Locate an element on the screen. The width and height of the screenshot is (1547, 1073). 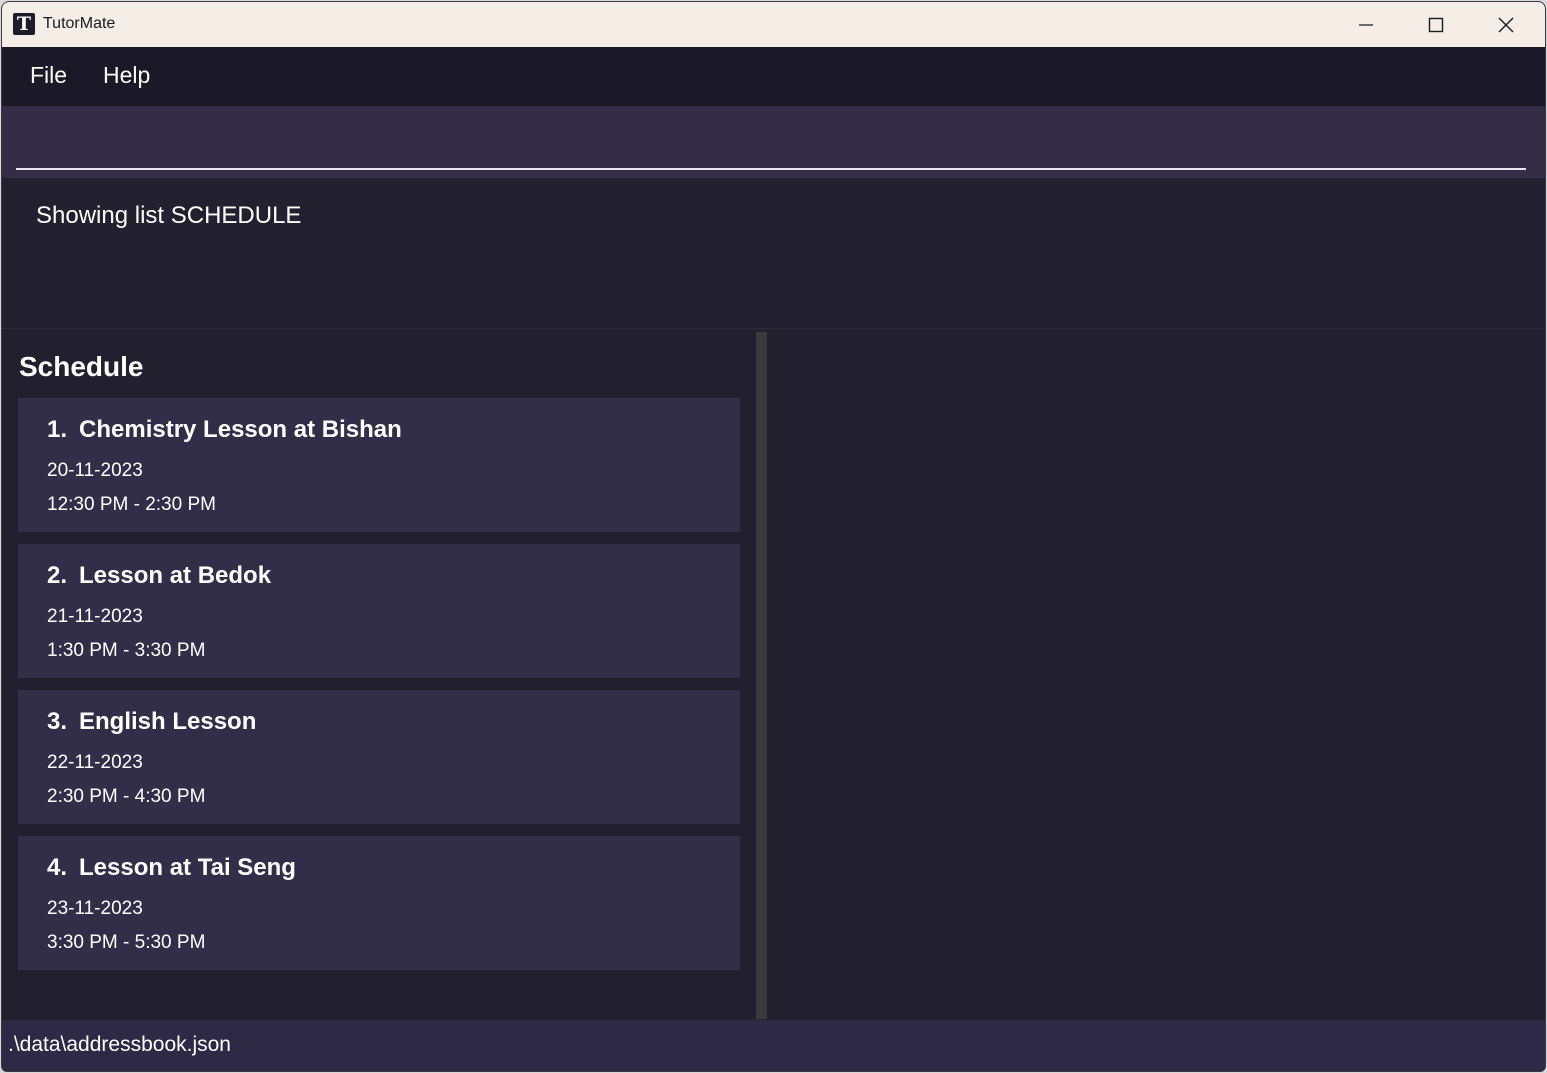
schedule-card-index: 3. is located at coordinates (57, 721).